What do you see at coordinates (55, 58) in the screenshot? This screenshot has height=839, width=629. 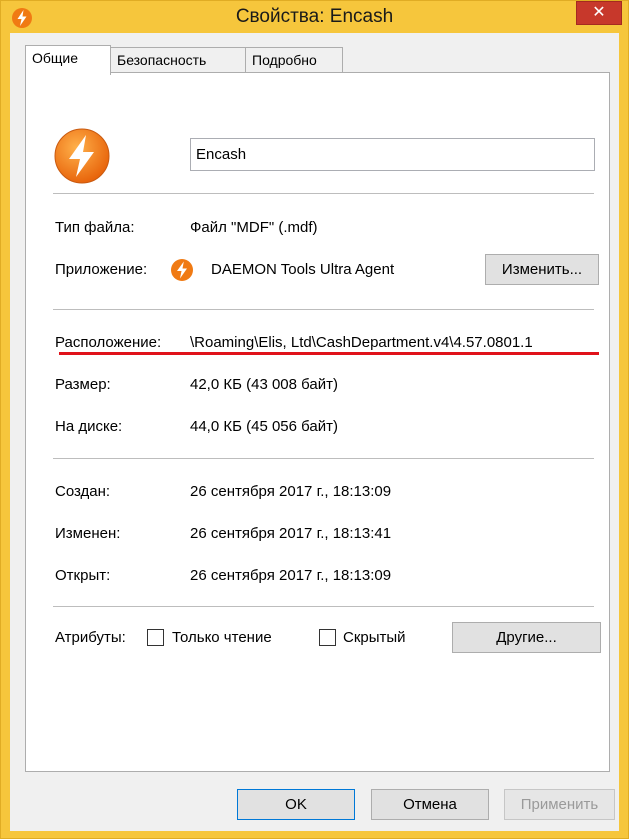 I see `tab-label: Общие` at bounding box center [55, 58].